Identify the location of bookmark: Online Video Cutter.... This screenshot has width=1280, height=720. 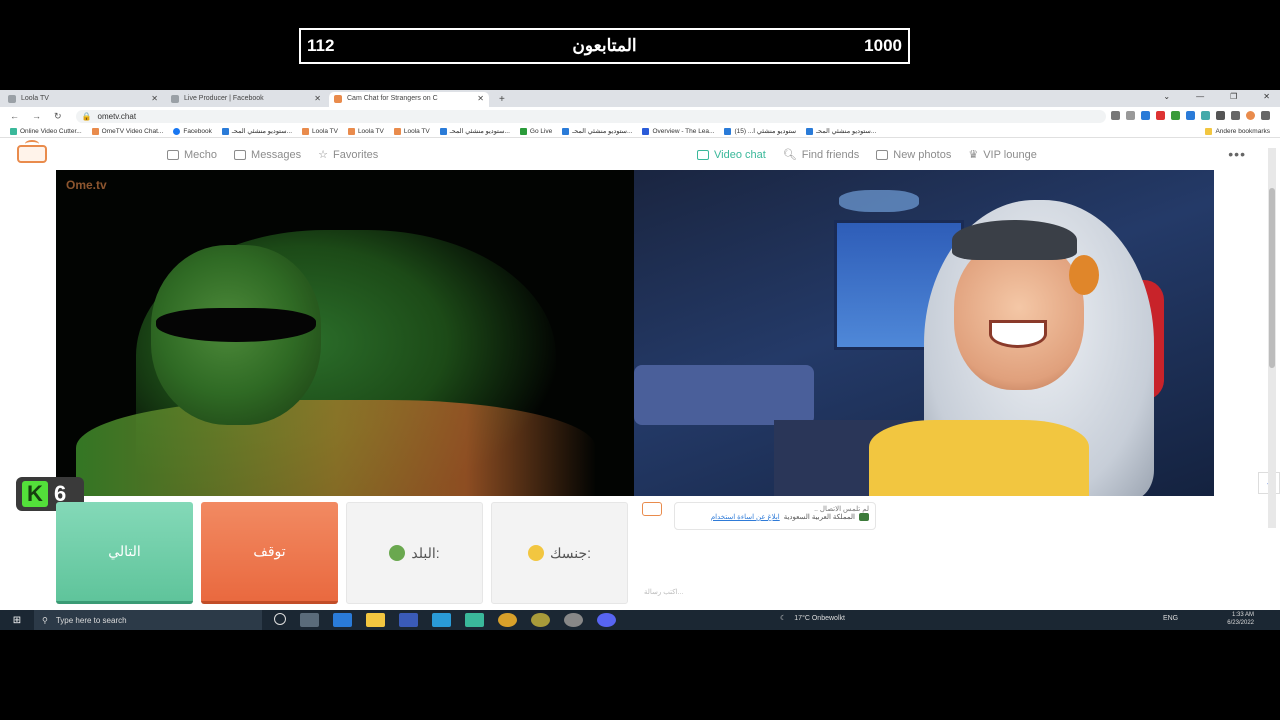
(46, 131).